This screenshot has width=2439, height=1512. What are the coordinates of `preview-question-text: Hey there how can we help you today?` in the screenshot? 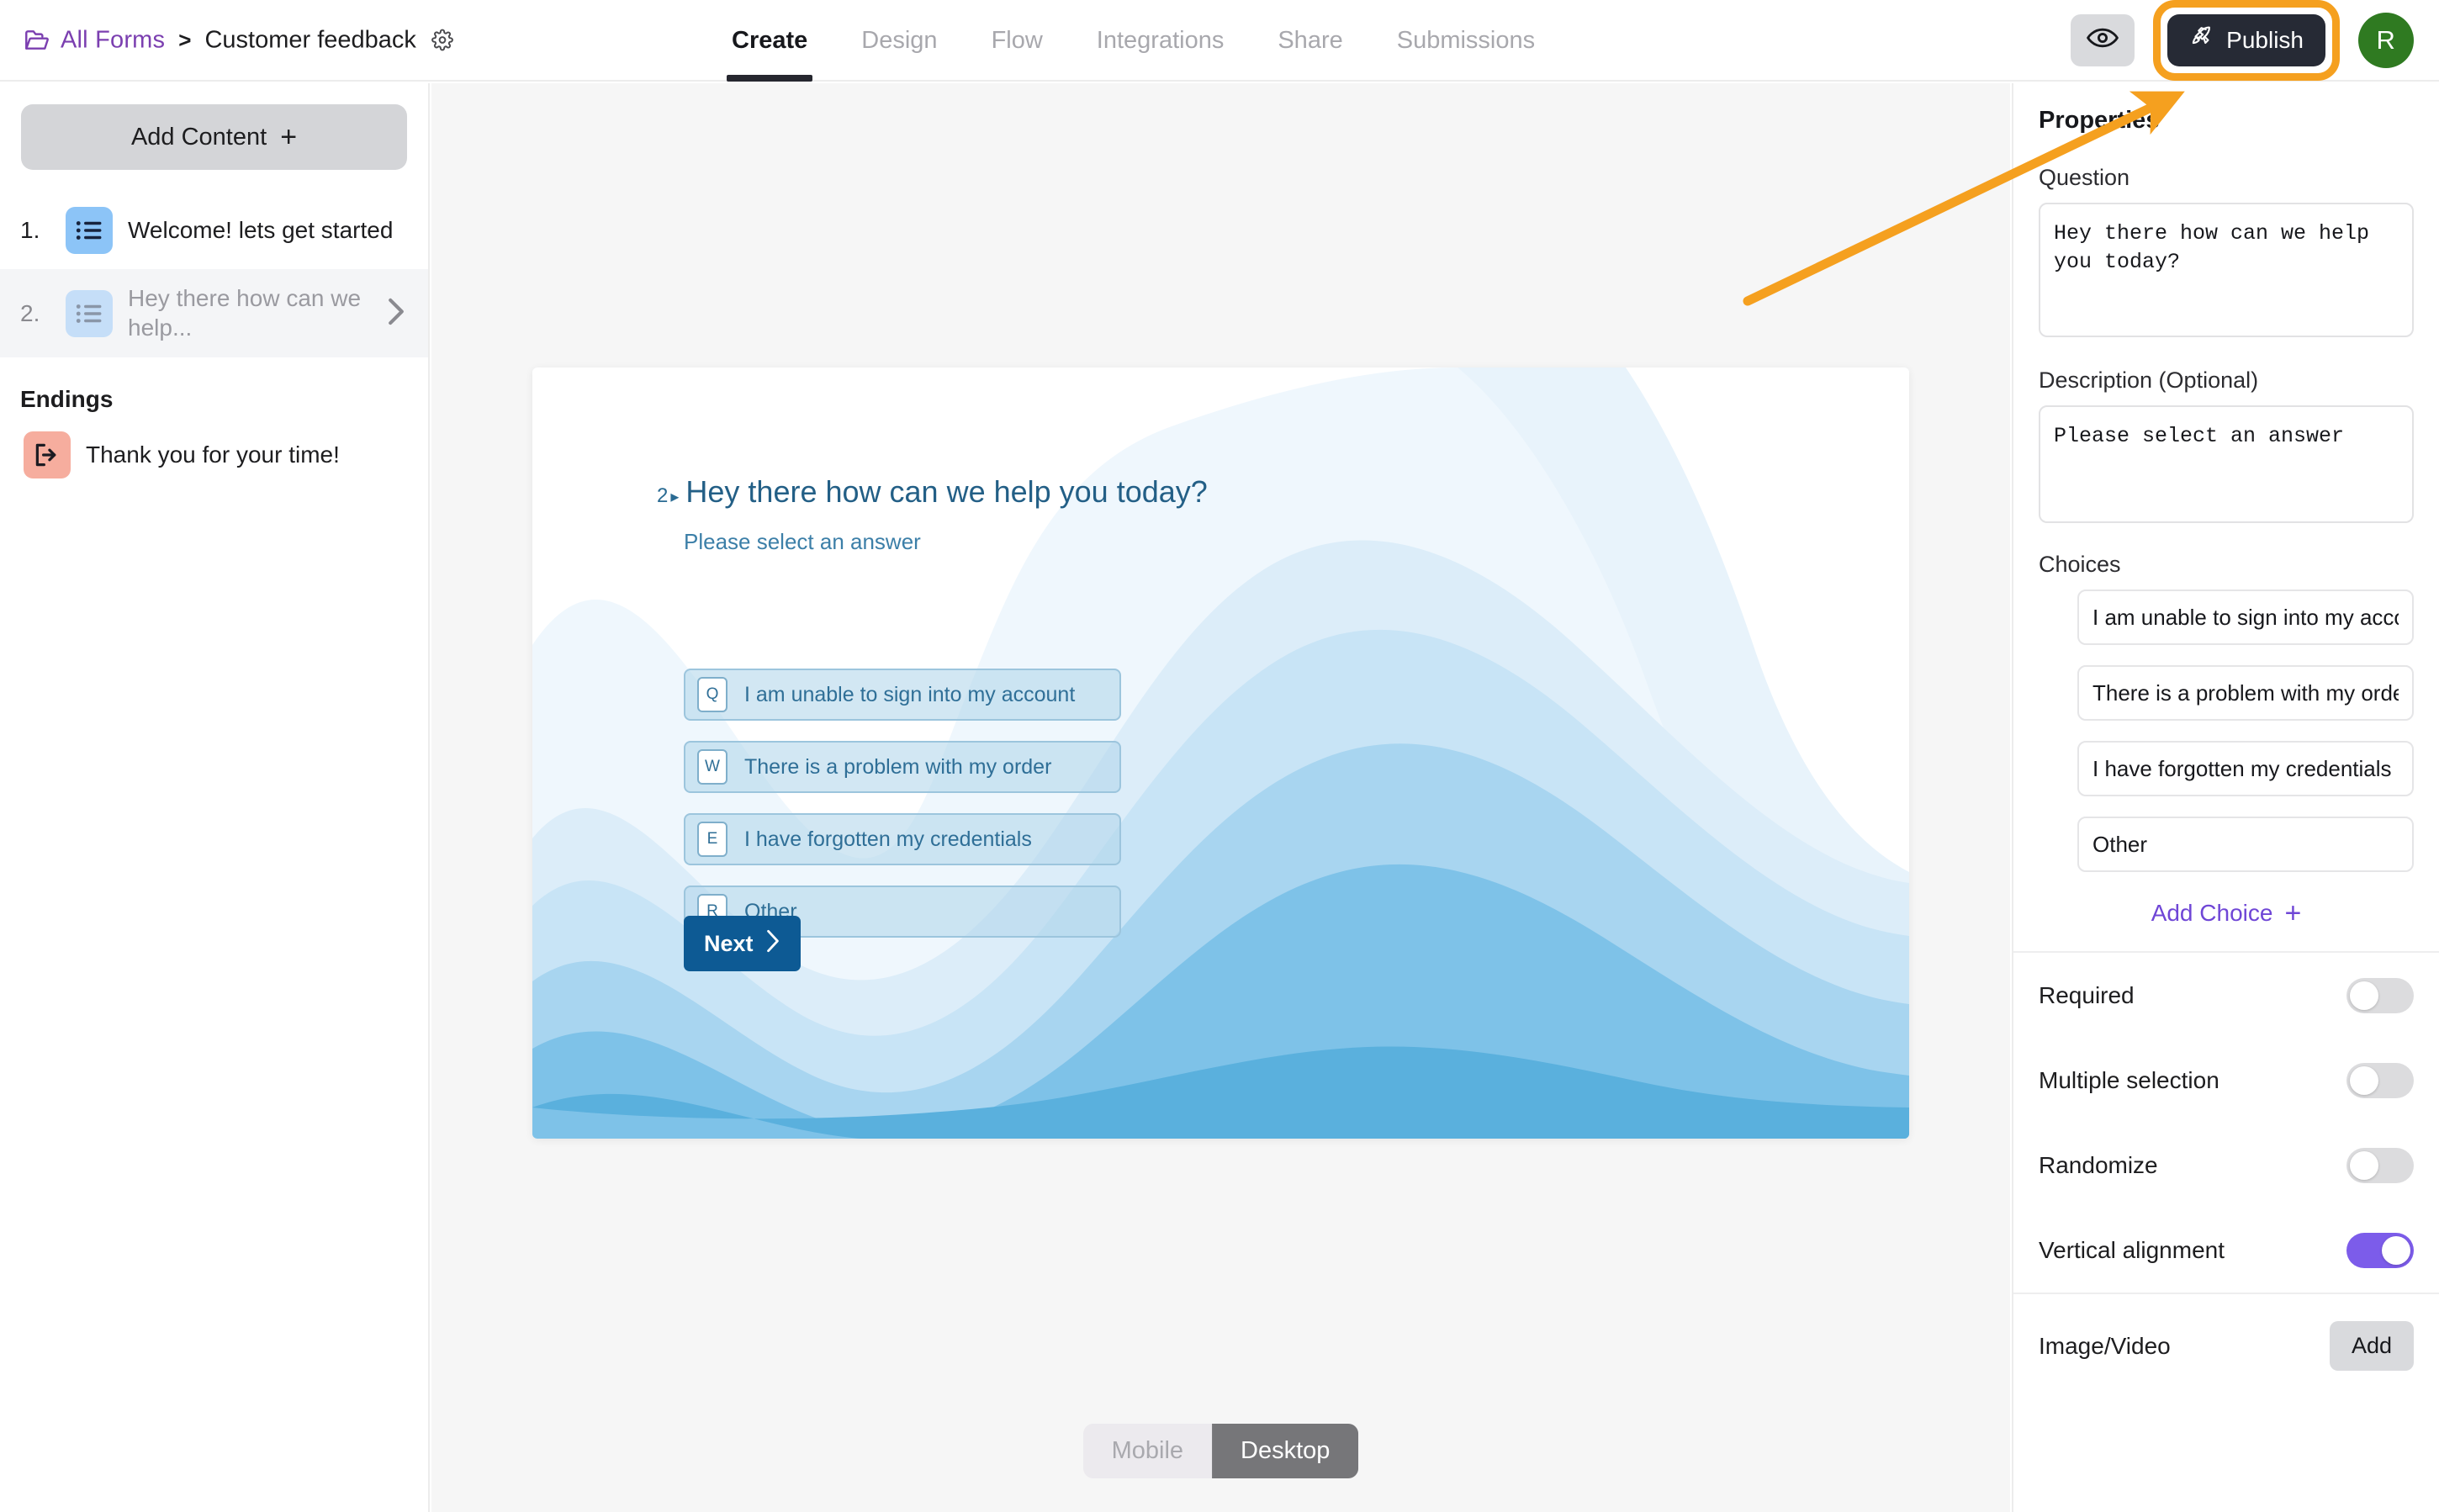 It's located at (947, 491).